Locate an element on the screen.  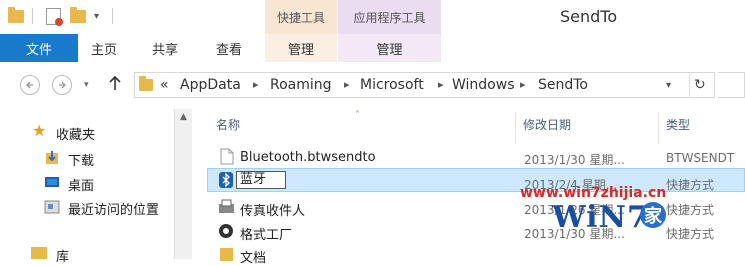
breadcrumb-overflow: « is located at coordinates (164, 85).